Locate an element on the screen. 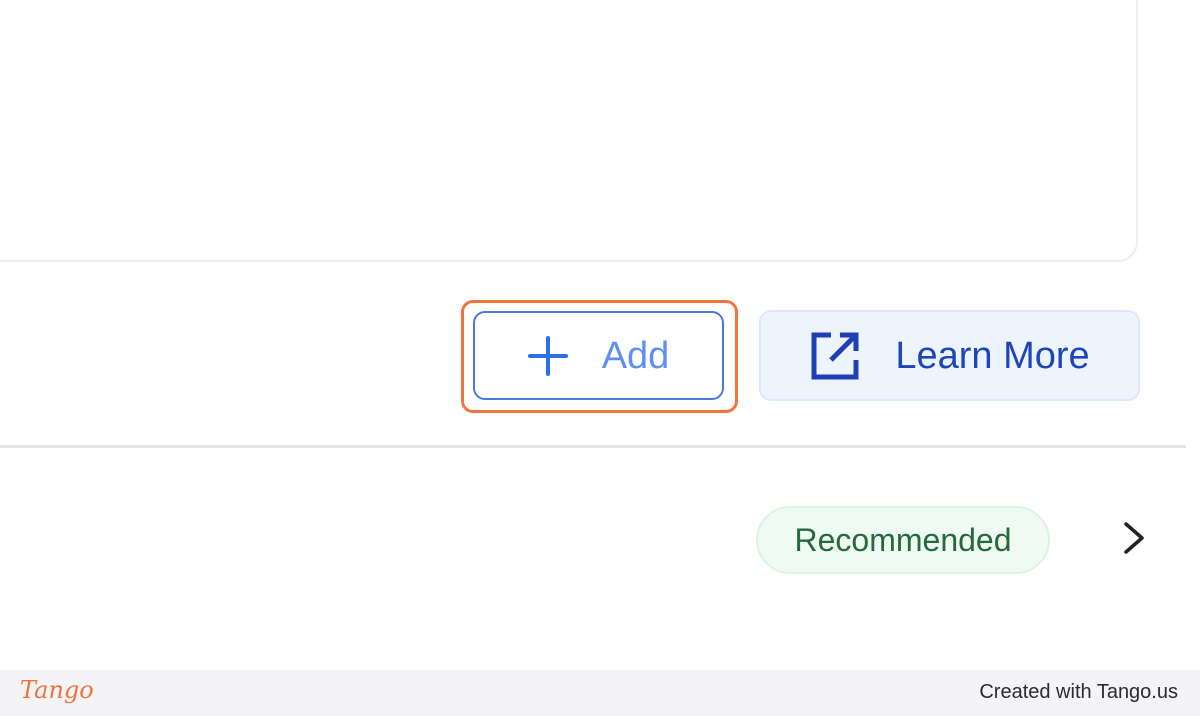 This screenshot has height=716, width=1200. footer-credit: Created with Tango.us is located at coordinates (1078, 692).